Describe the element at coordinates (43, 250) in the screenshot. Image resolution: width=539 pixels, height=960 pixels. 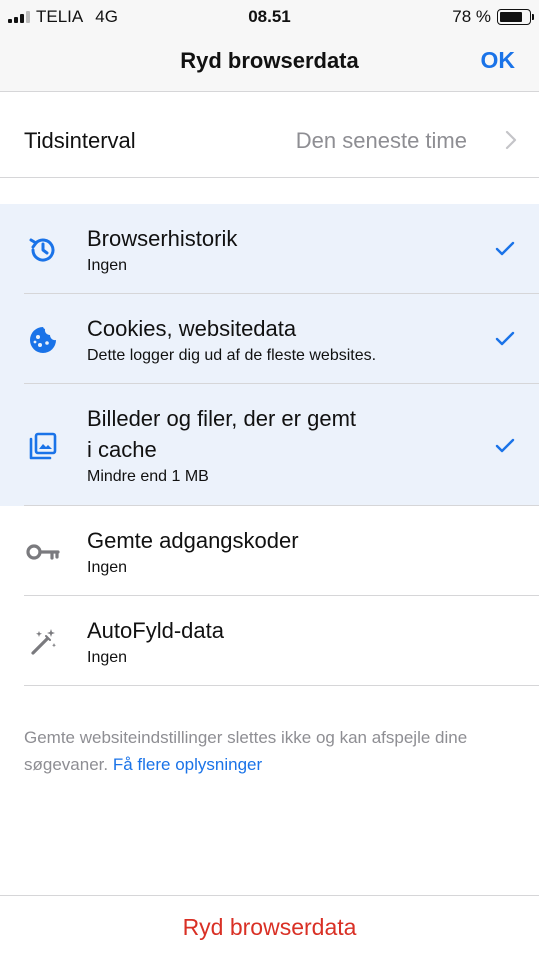
I see `history-icon` at that location.